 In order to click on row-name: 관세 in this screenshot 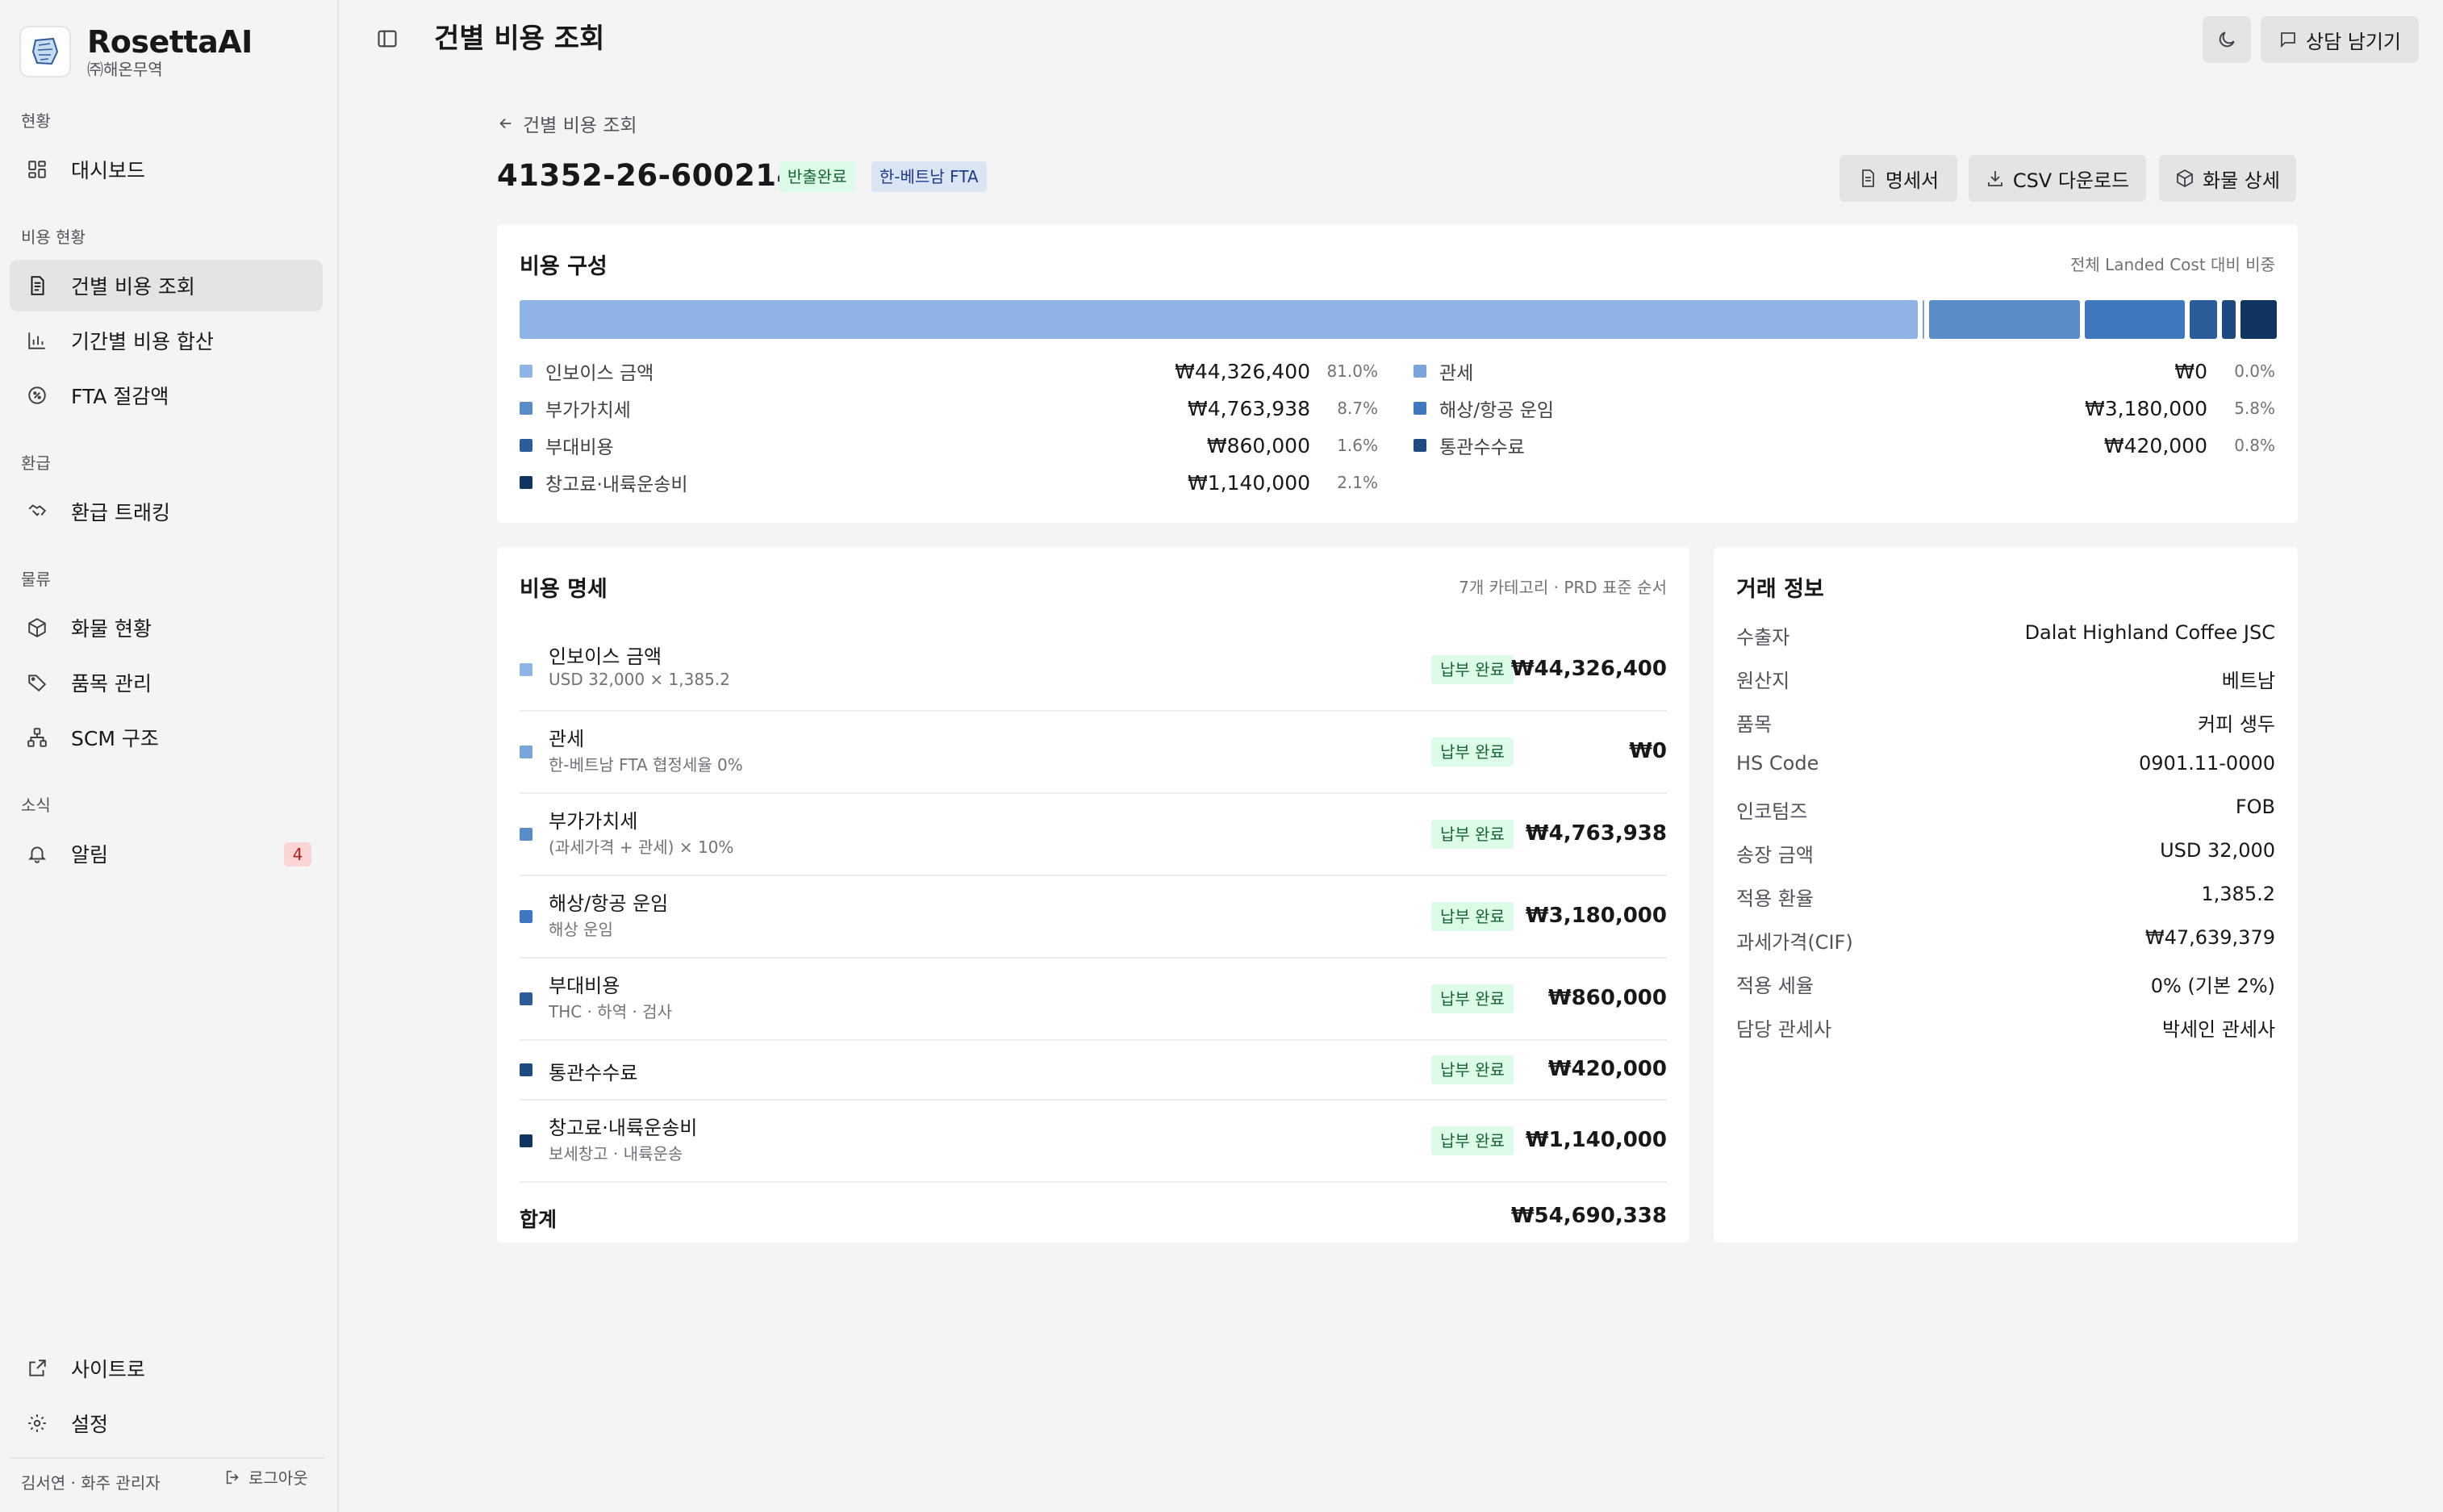, I will do `click(567, 739)`.